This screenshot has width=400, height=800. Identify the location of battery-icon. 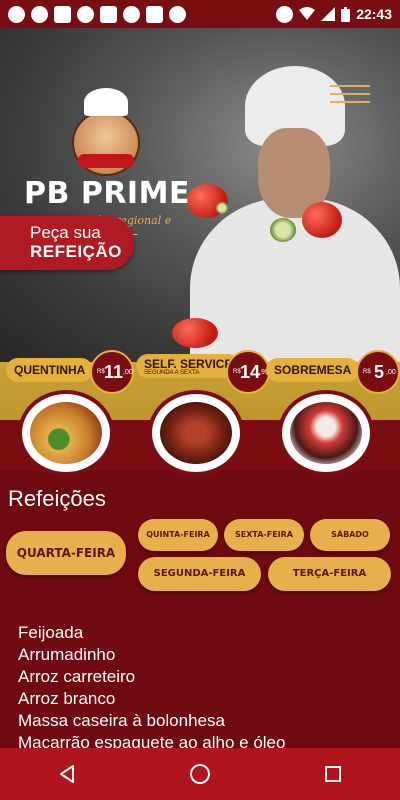
(346, 14).